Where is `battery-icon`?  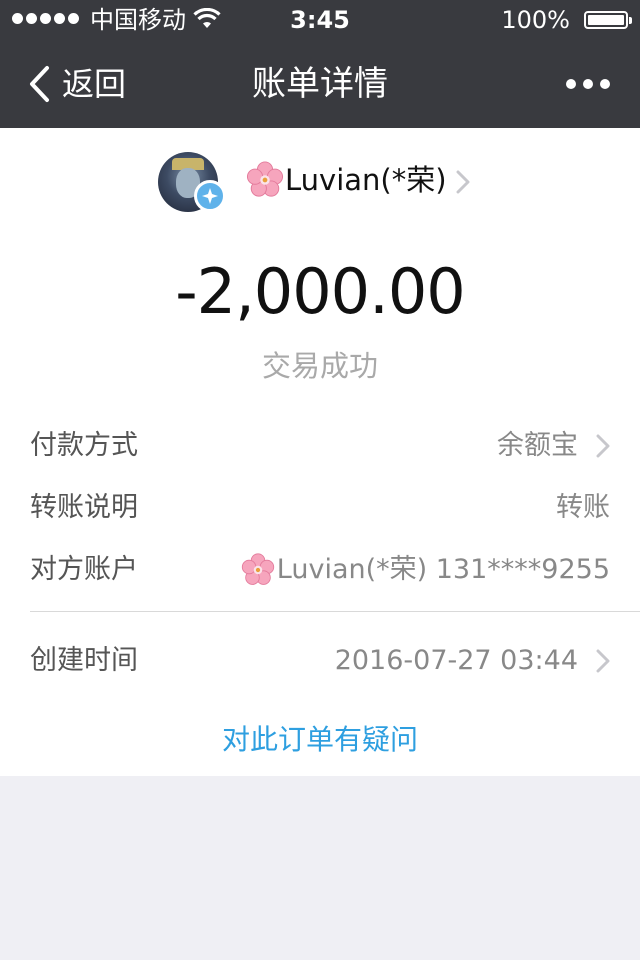 battery-icon is located at coordinates (608, 20).